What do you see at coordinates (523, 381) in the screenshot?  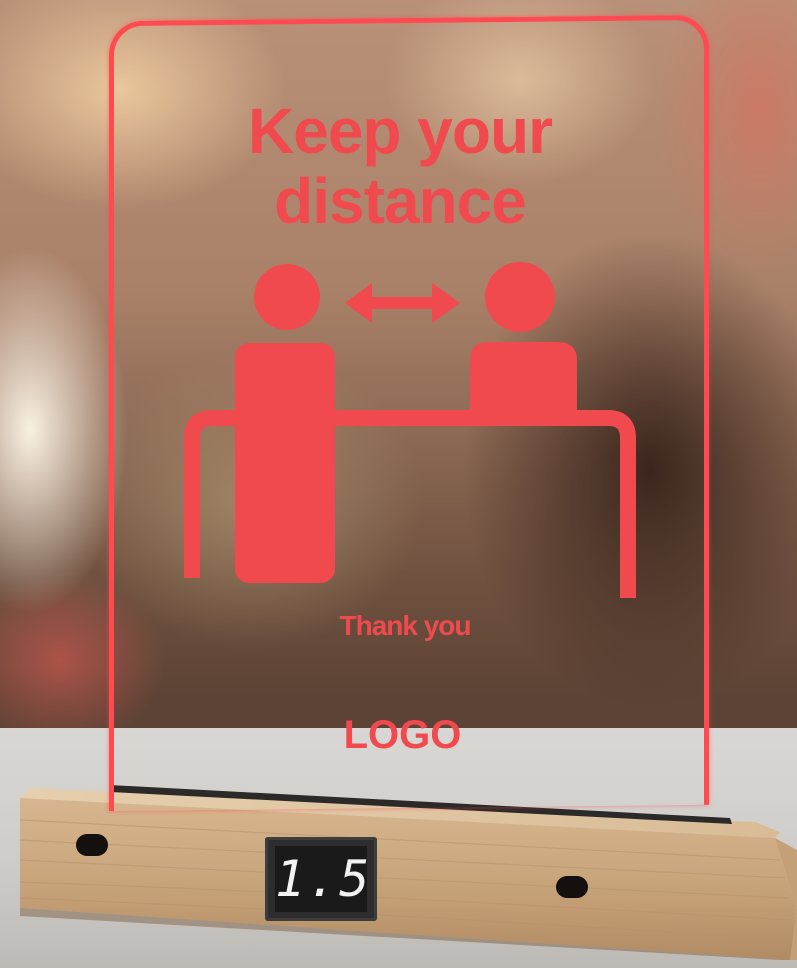 I see `right-person-body-icon` at bounding box center [523, 381].